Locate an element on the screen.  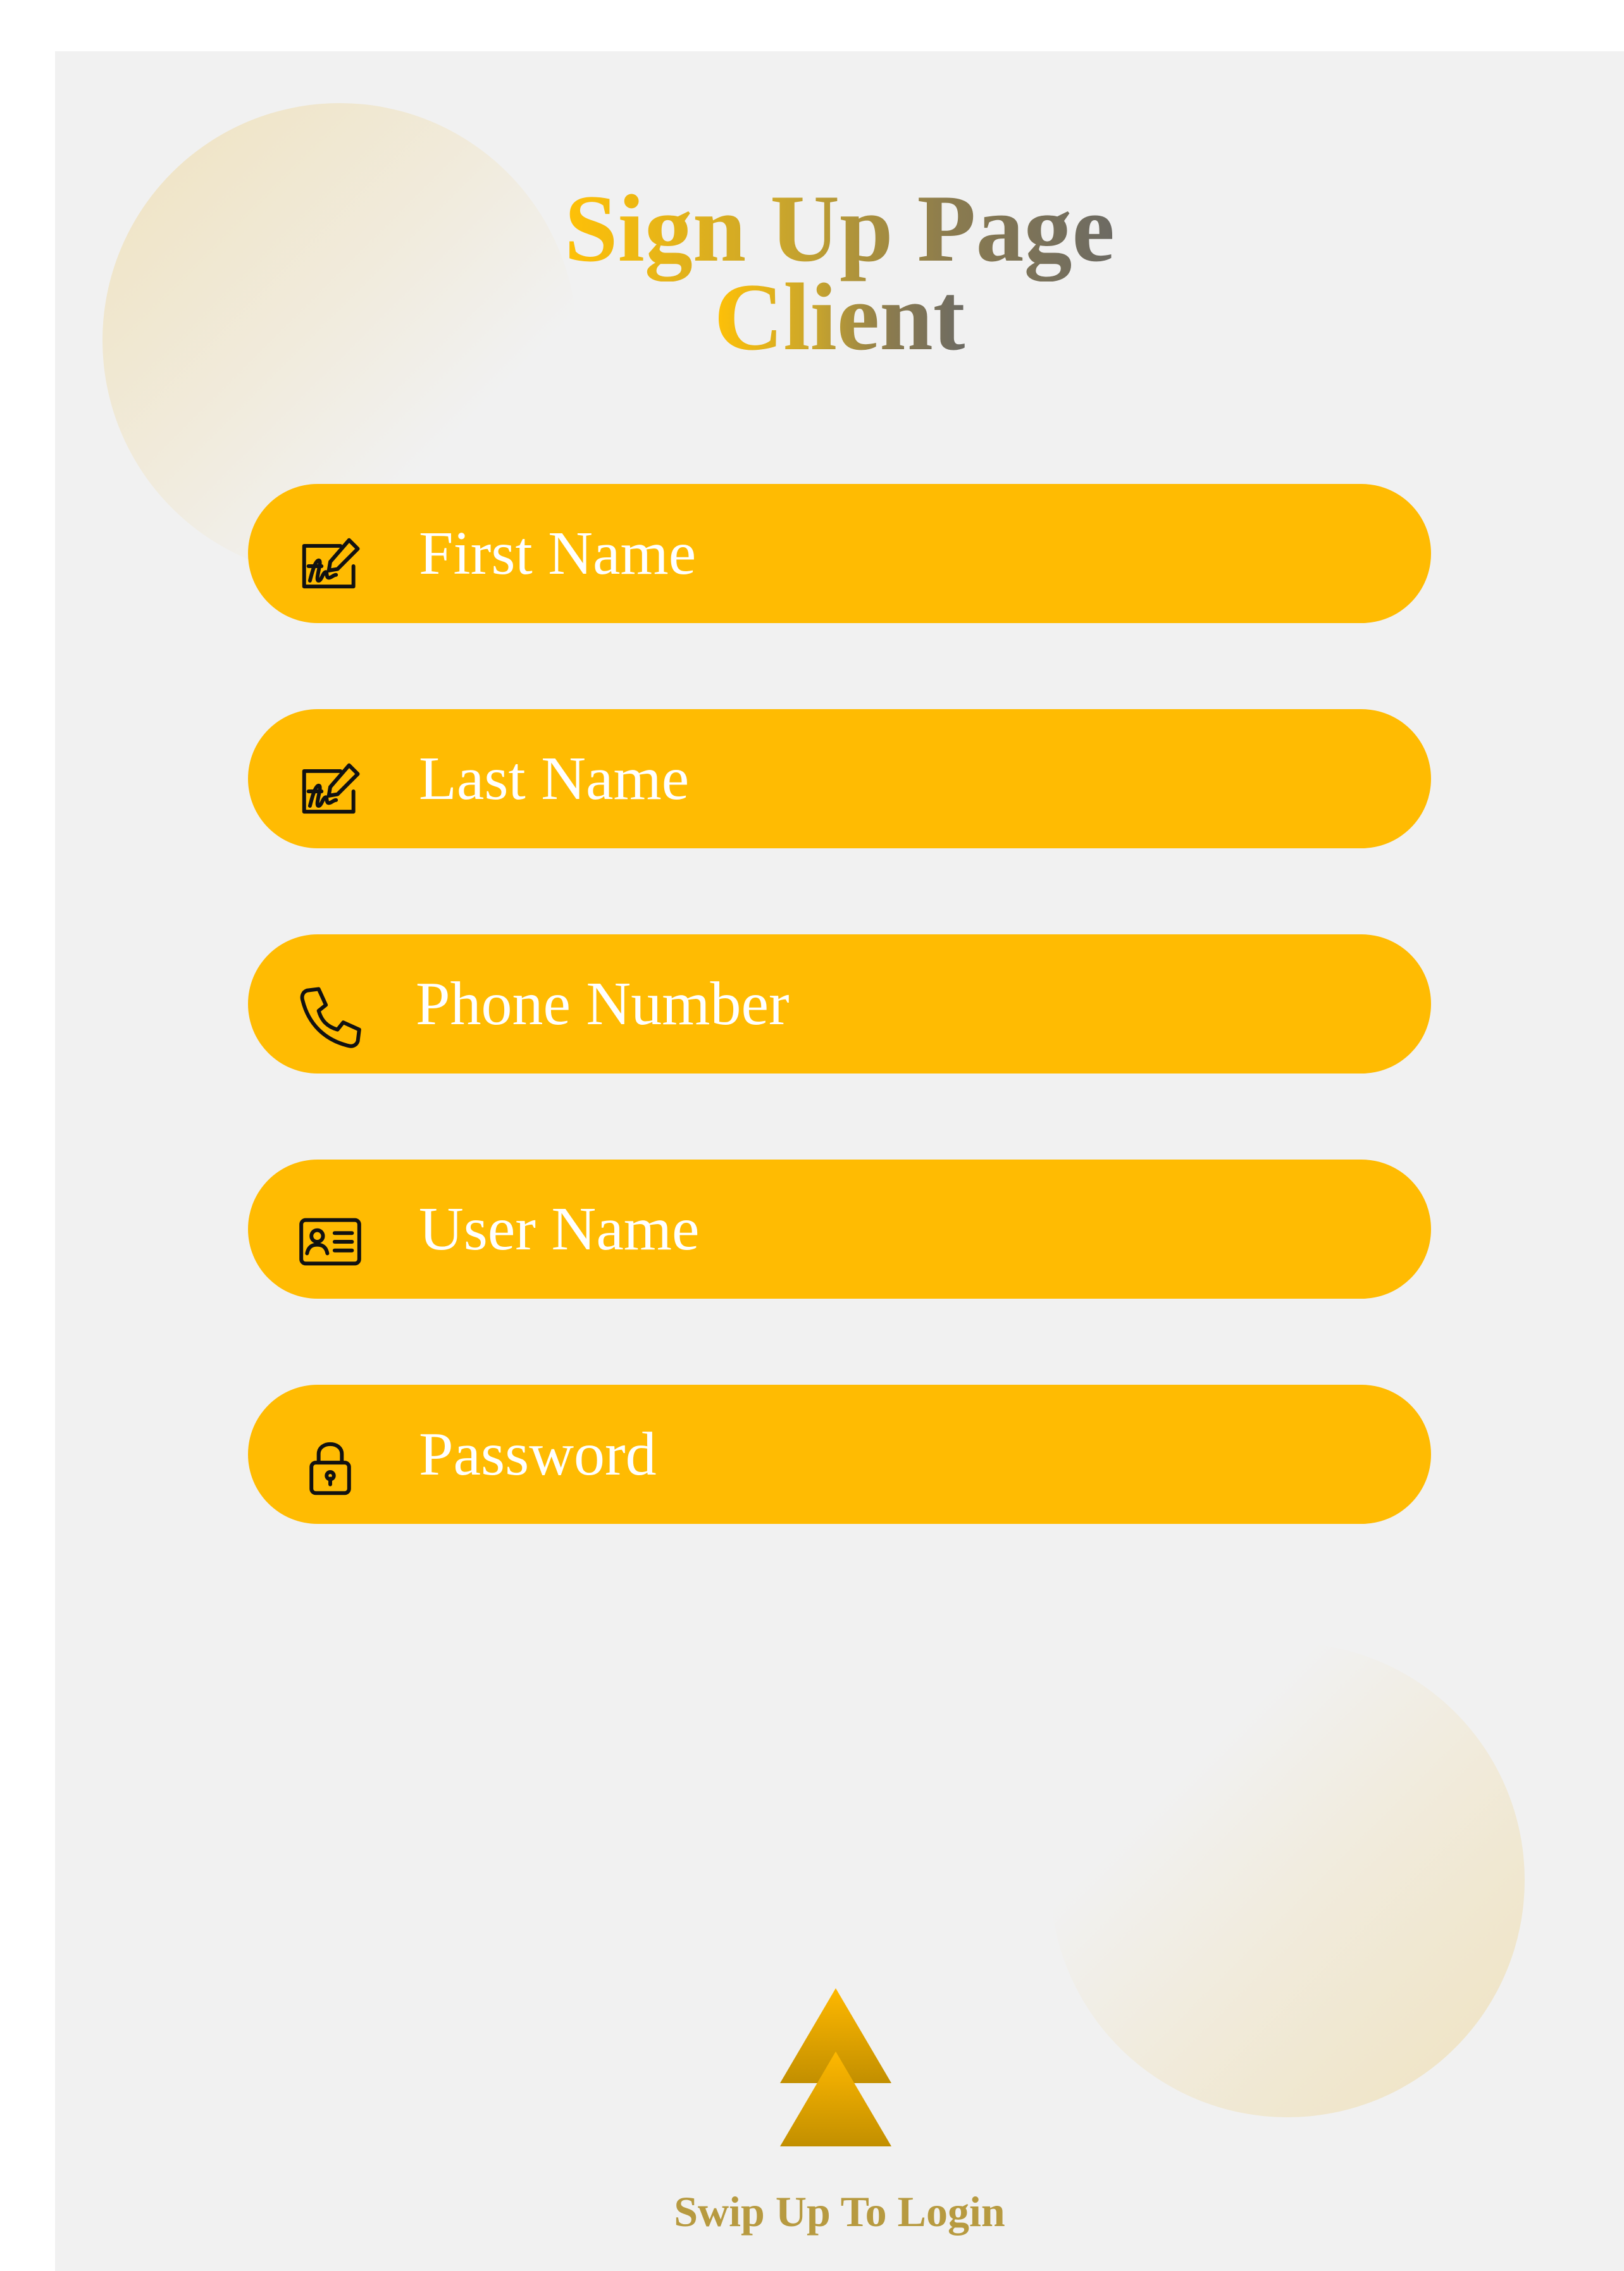
last-name-placeholder: Last Name is located at coordinates (554, 779).